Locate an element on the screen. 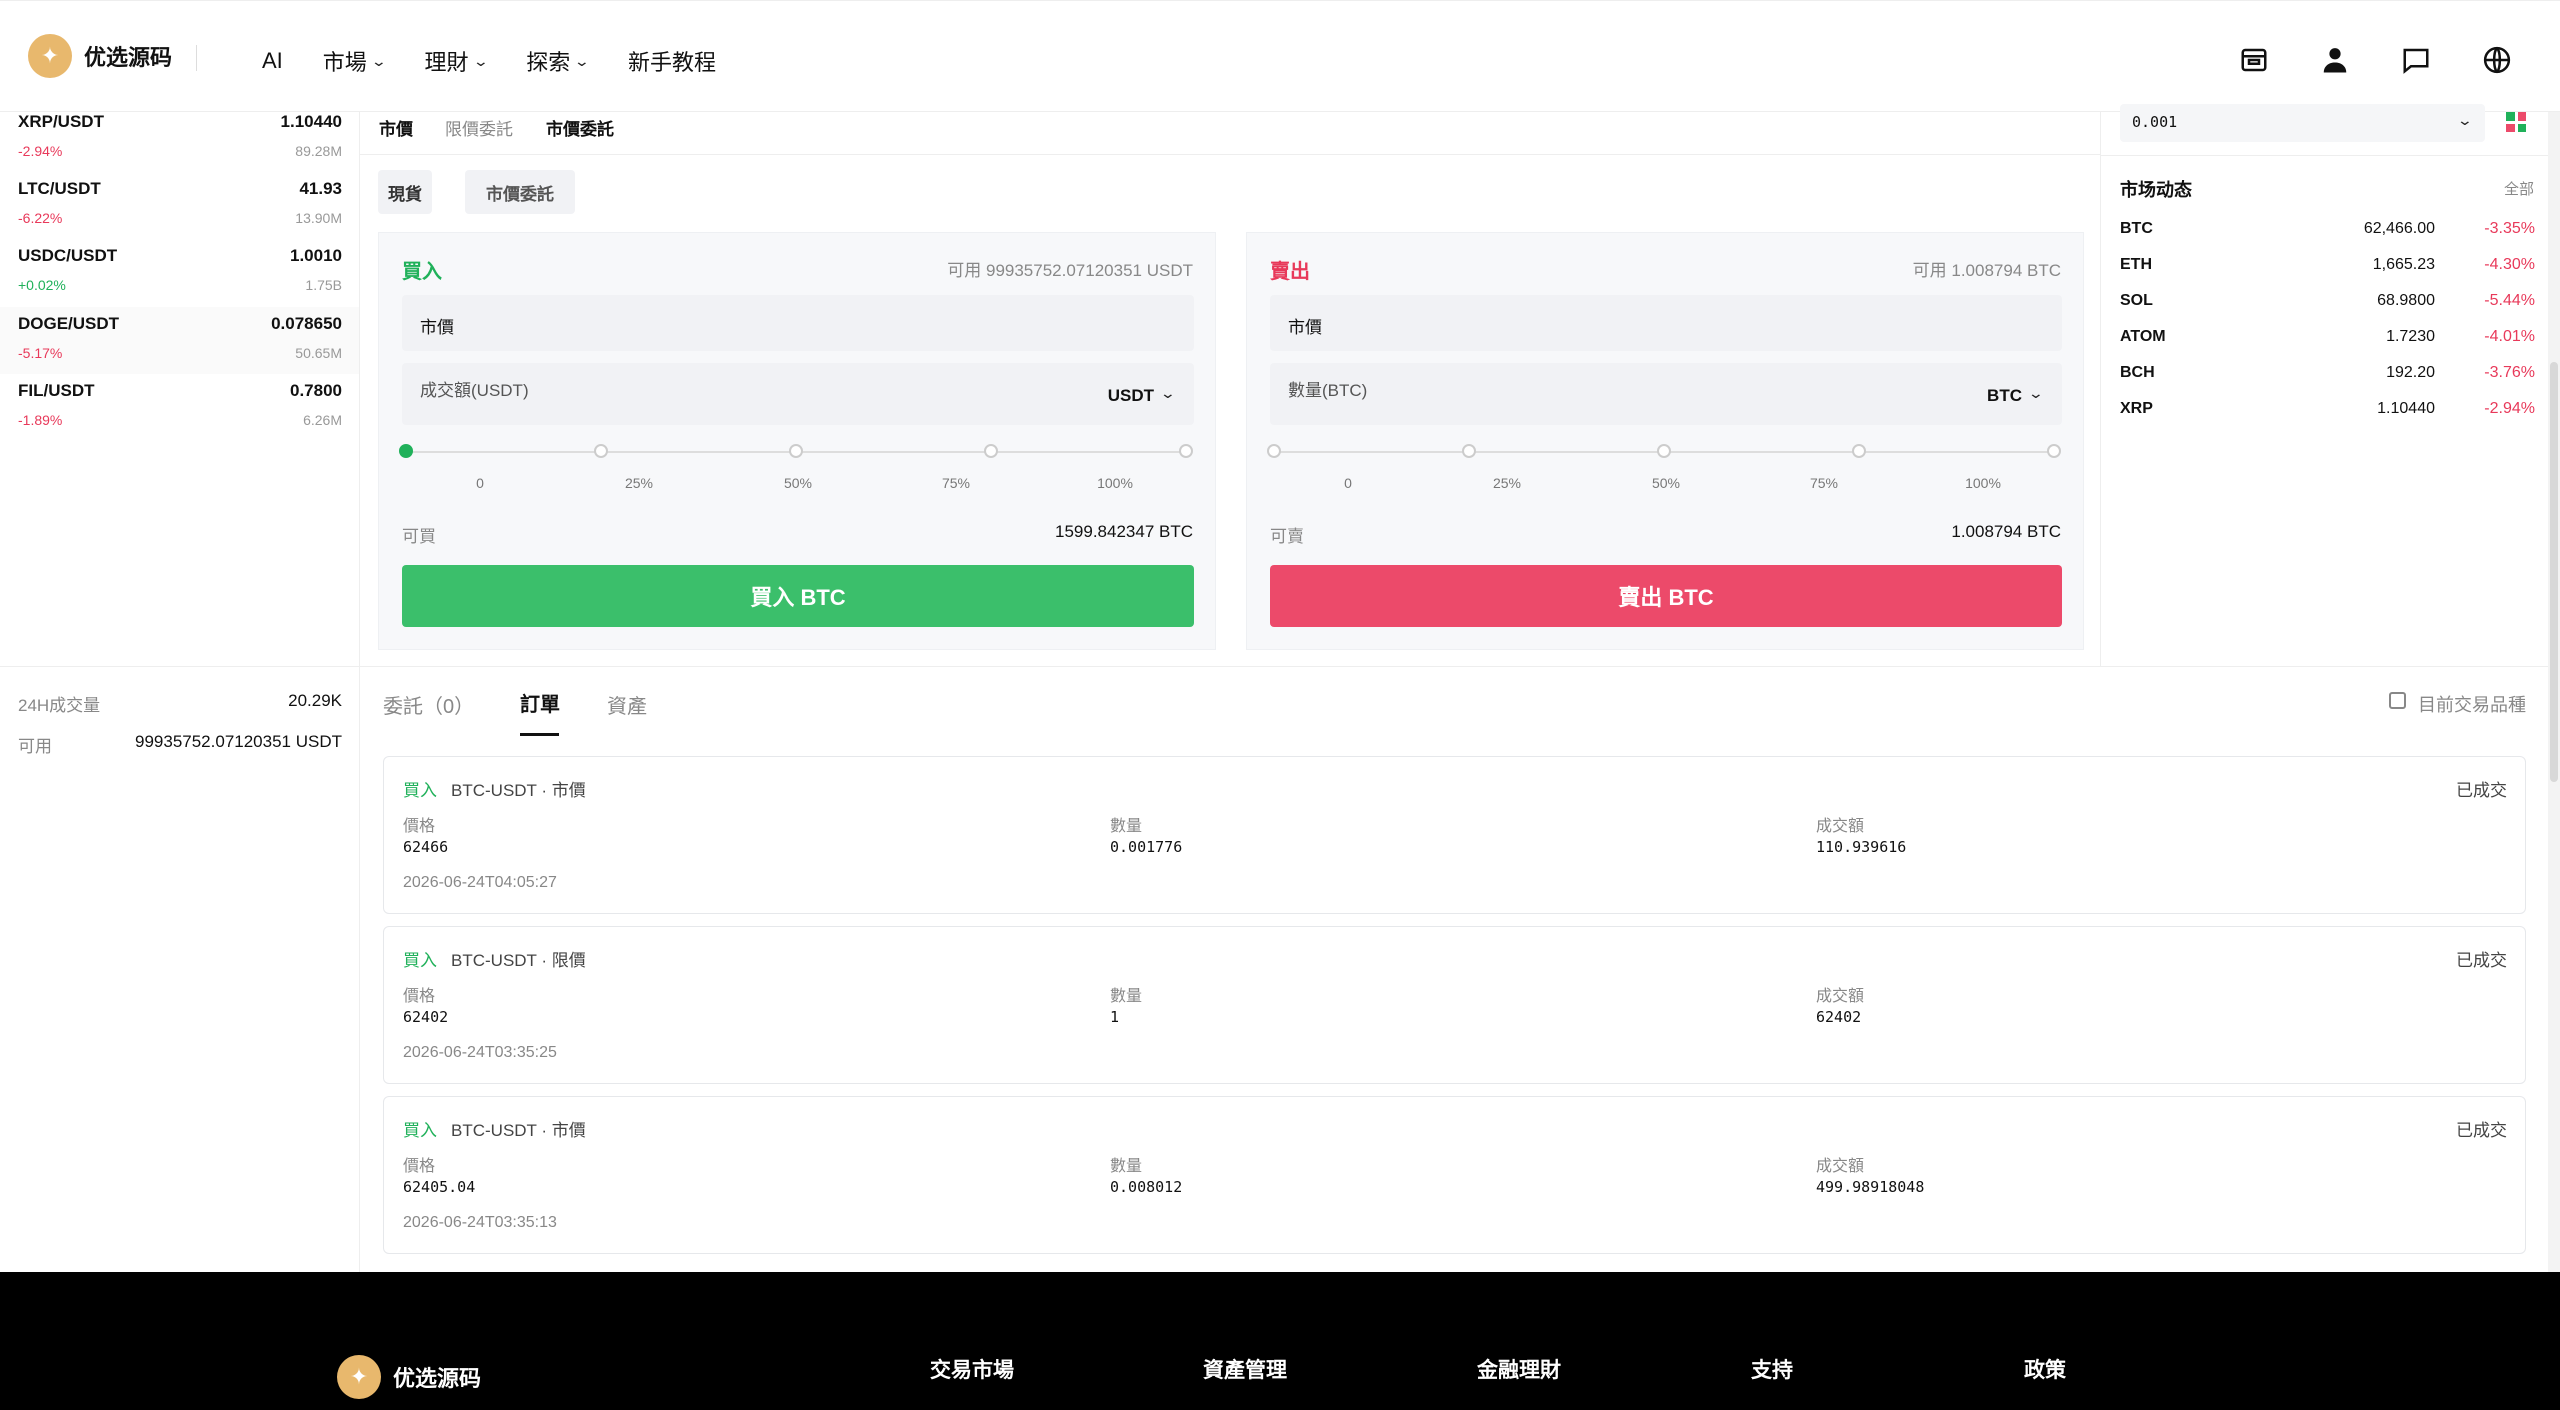 This screenshot has width=2560, height=1410. wallet-icon is located at coordinates (2254, 60).